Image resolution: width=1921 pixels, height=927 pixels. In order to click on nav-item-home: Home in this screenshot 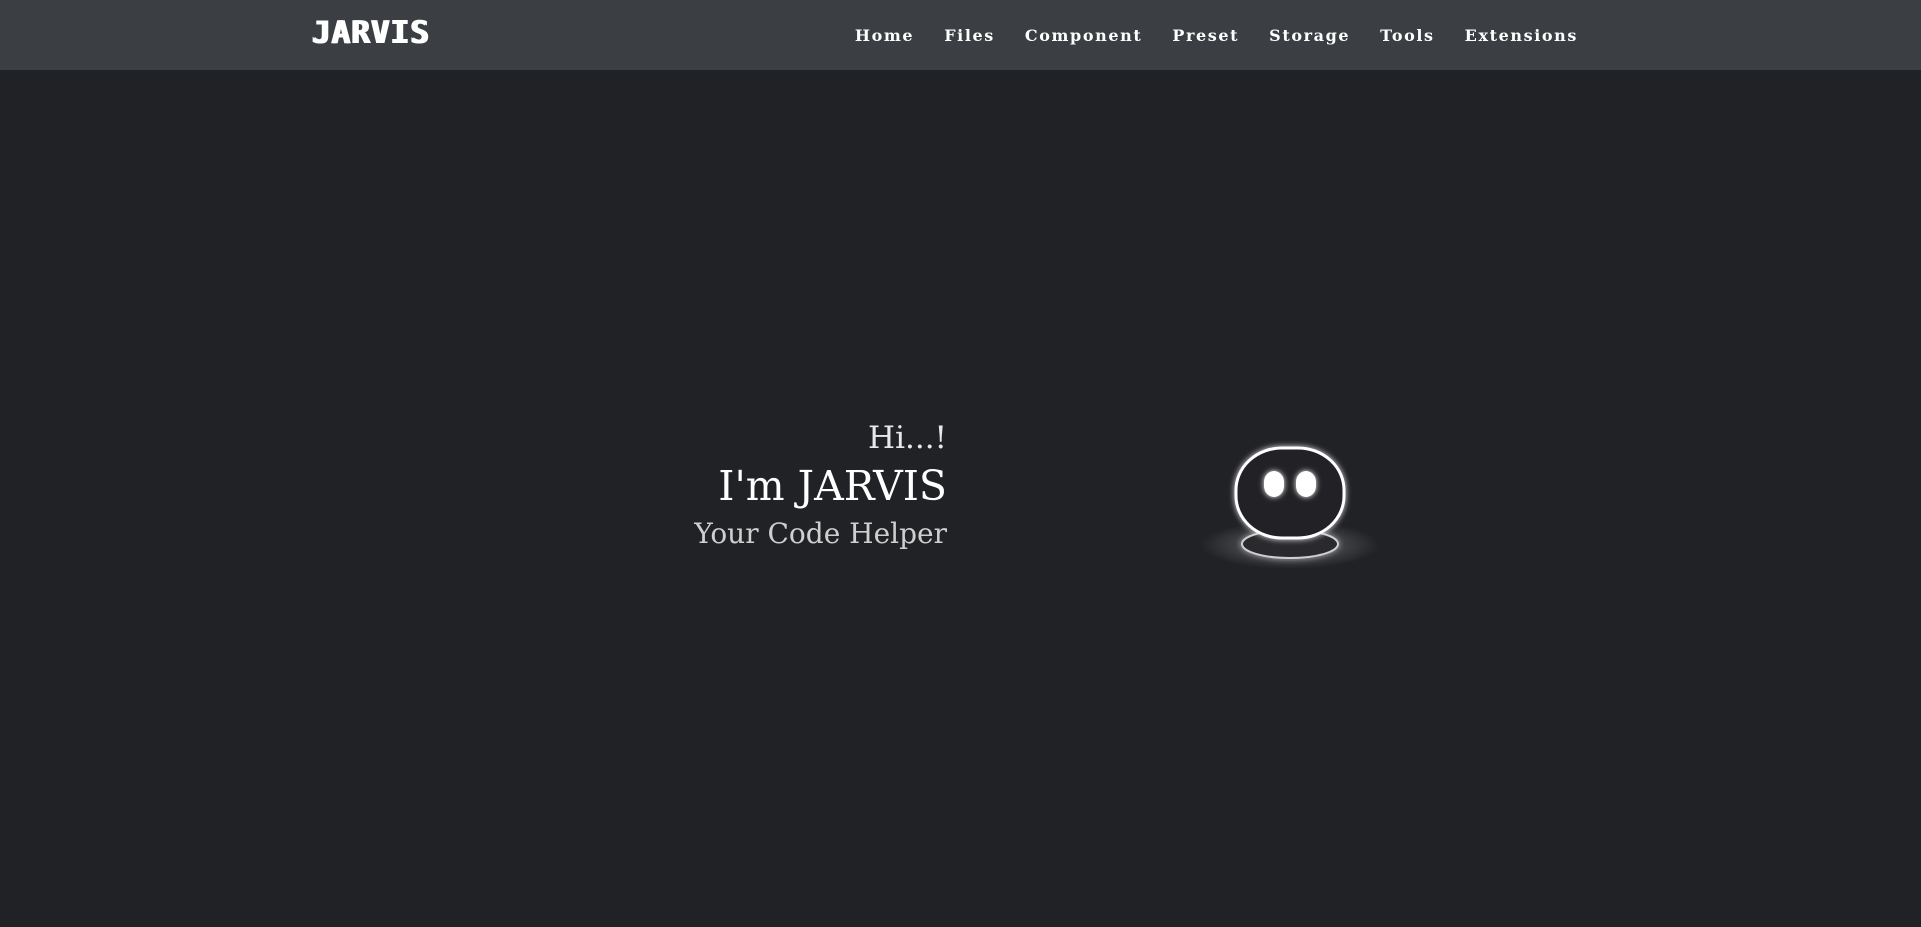, I will do `click(884, 35)`.